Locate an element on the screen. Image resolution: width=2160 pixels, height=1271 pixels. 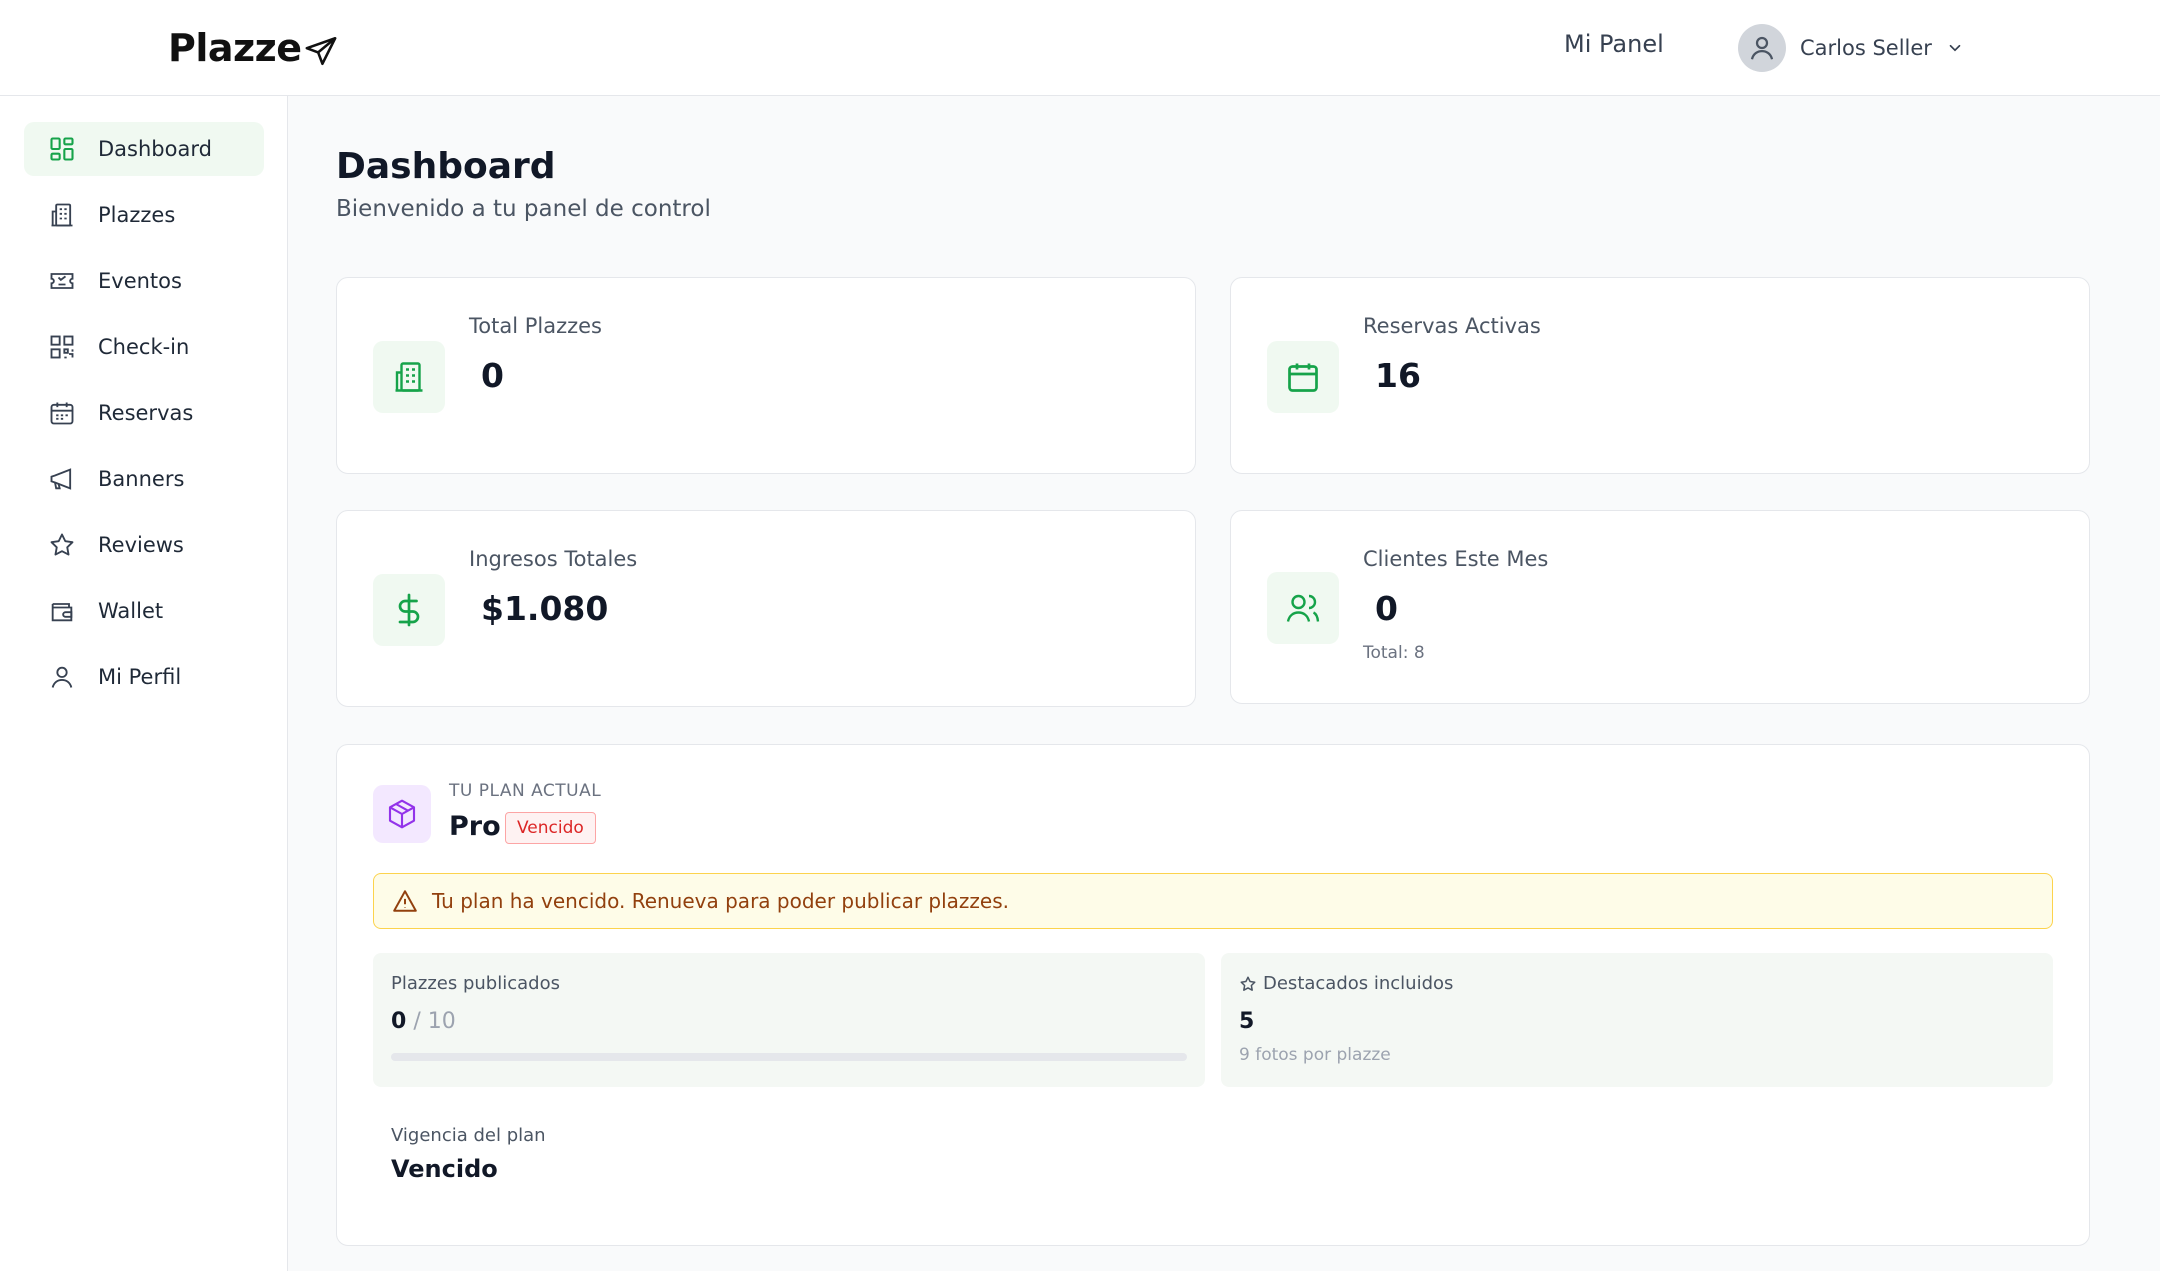
sidebar-item-reviews: Reviews is located at coordinates (144, 545).